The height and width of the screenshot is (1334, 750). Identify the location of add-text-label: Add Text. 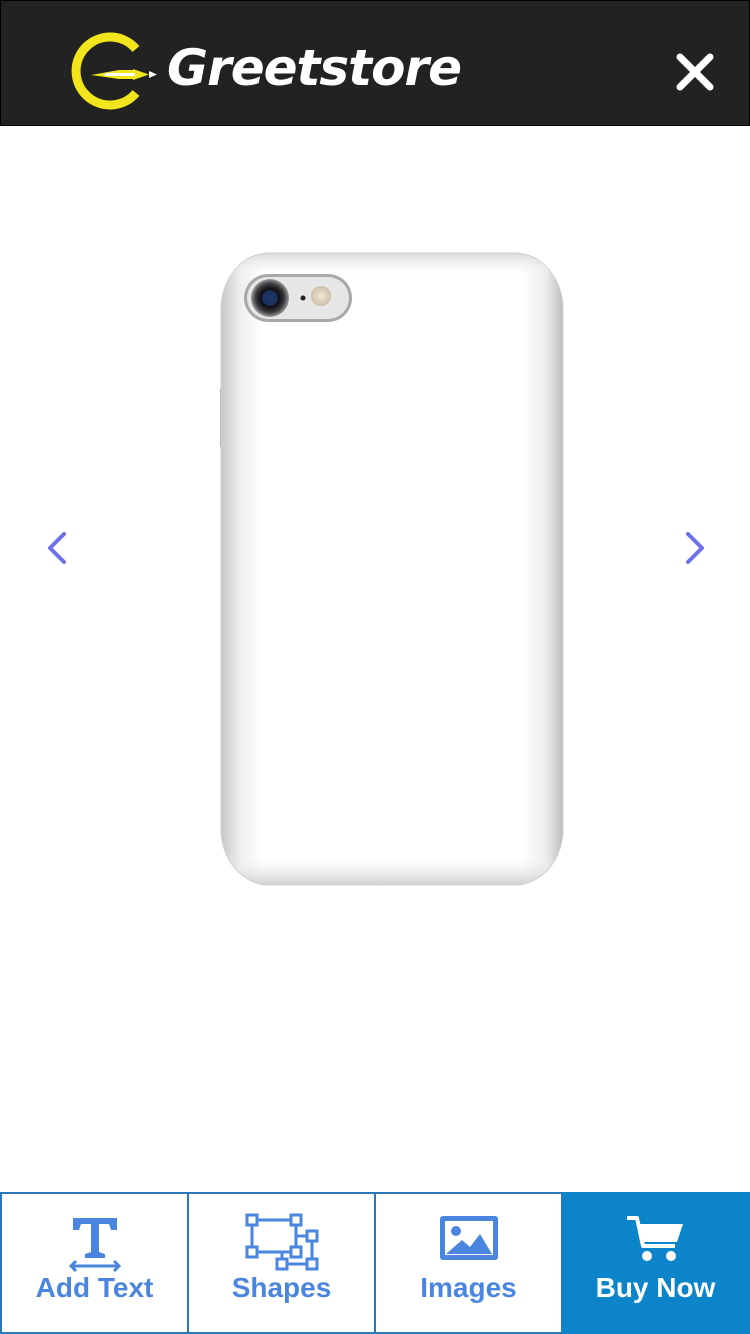
(94, 1287).